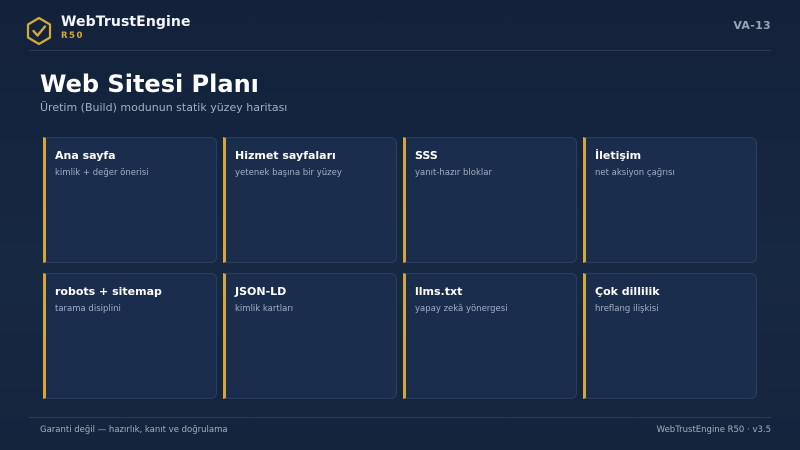 The width and height of the screenshot is (800, 450). Describe the element at coordinates (670, 200) in the screenshot. I see `card-contact: İletişim net aksiyon çağrısı` at that location.